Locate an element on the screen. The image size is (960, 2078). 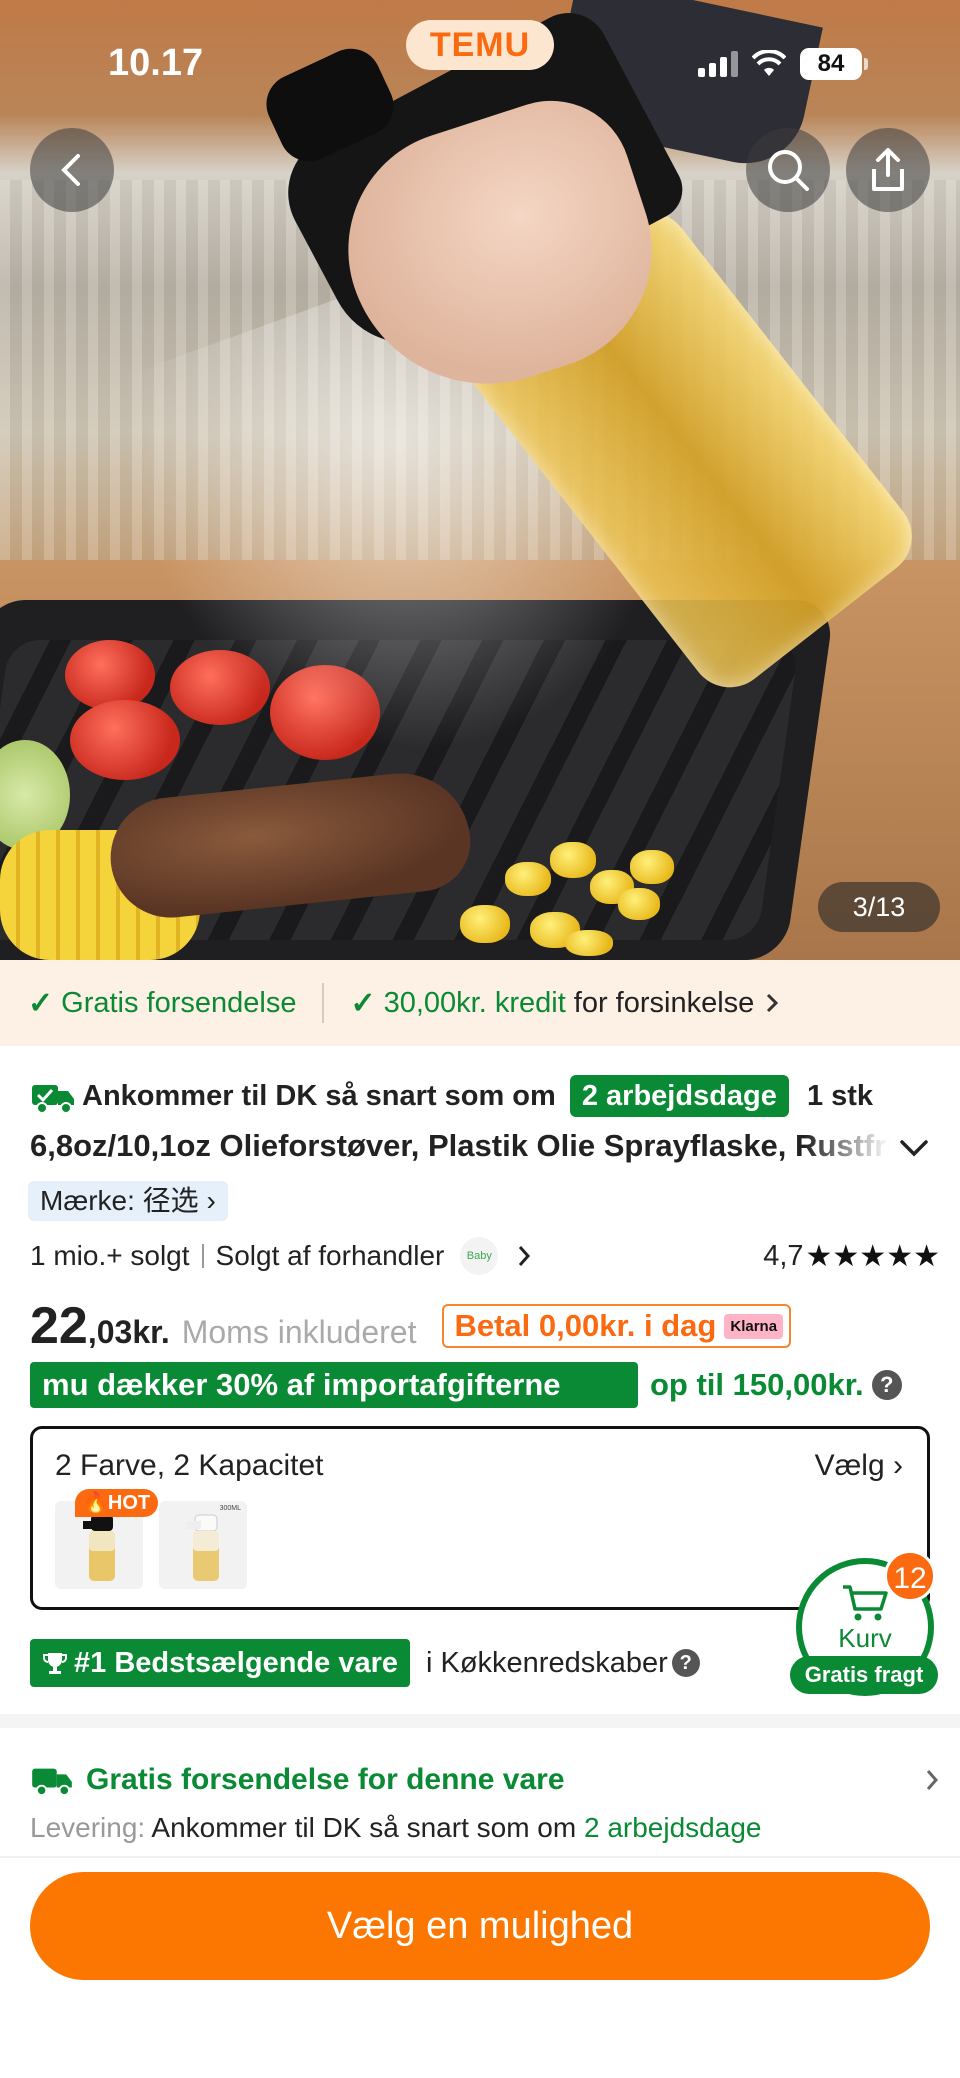
free-freight-badge: Gratis fragt is located at coordinates (864, 1675).